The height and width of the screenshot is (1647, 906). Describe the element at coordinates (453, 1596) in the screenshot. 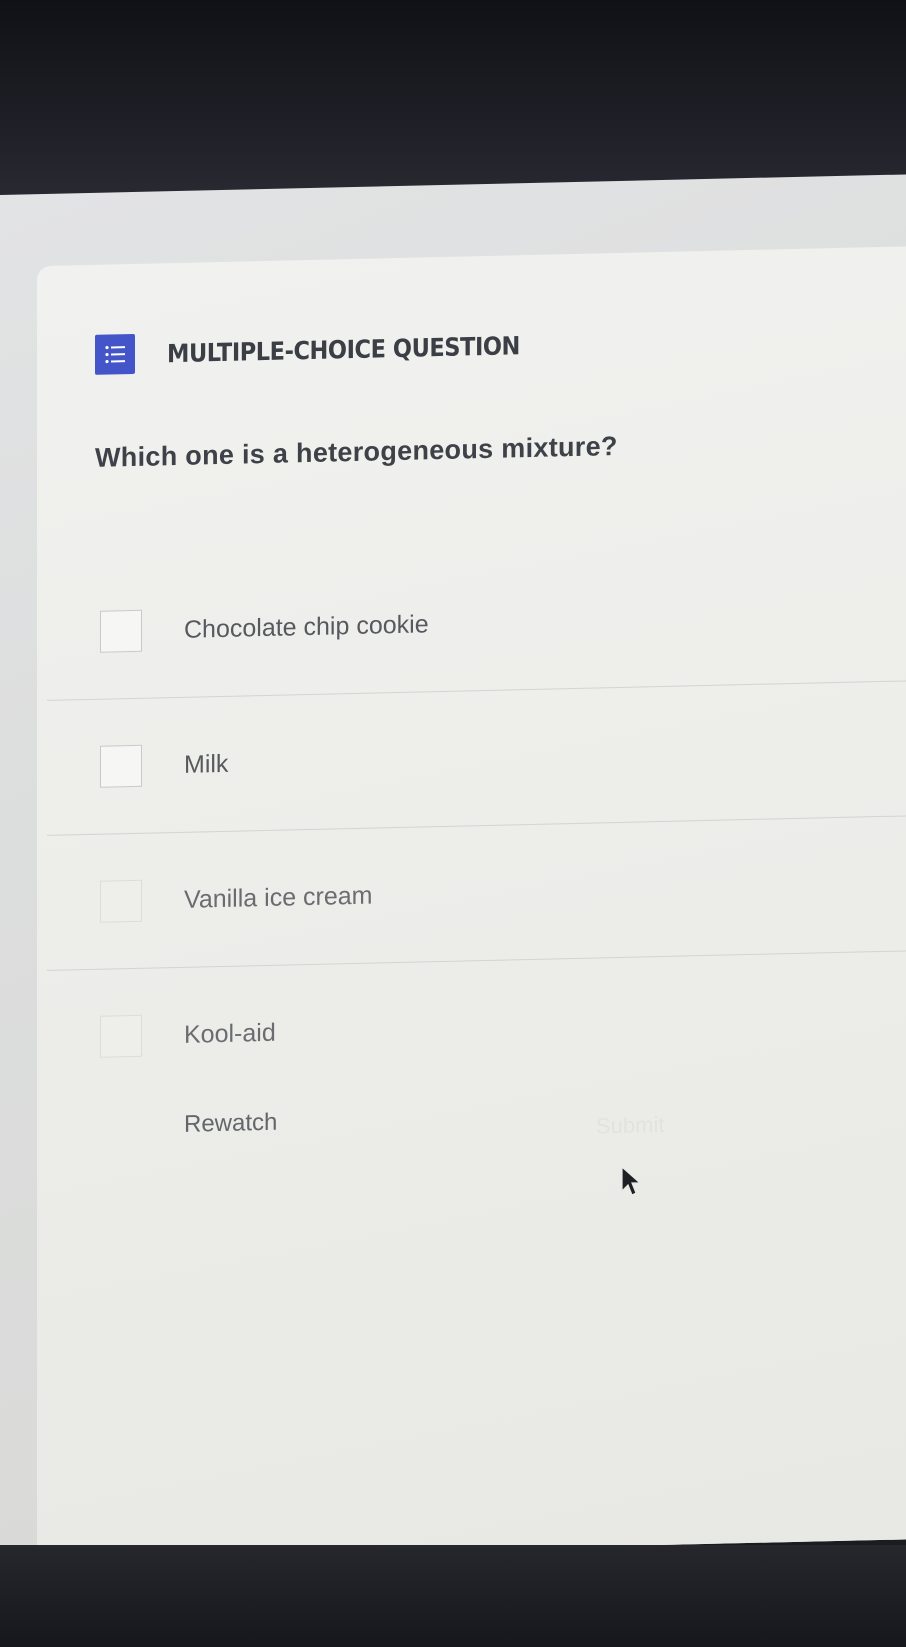

I see `monitor-bezel-bottom` at that location.